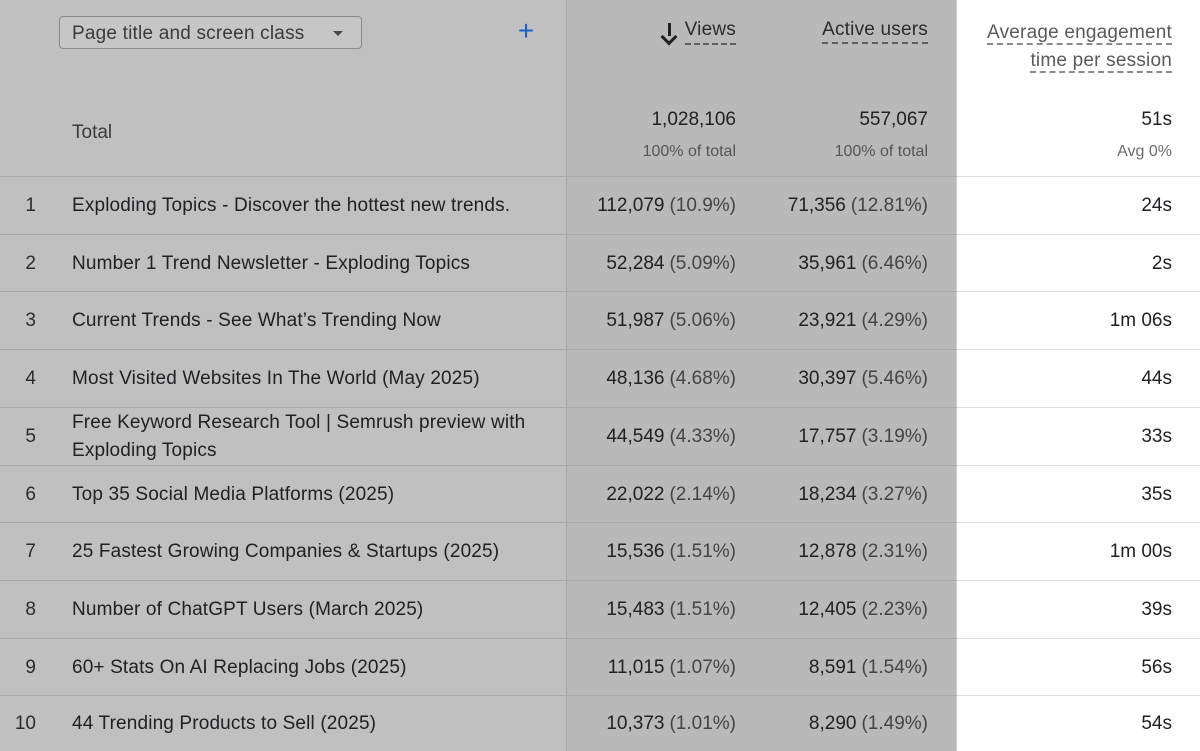 This screenshot has height=751, width=1200. I want to click on totals-views-value: 1,028,106, so click(693, 119).